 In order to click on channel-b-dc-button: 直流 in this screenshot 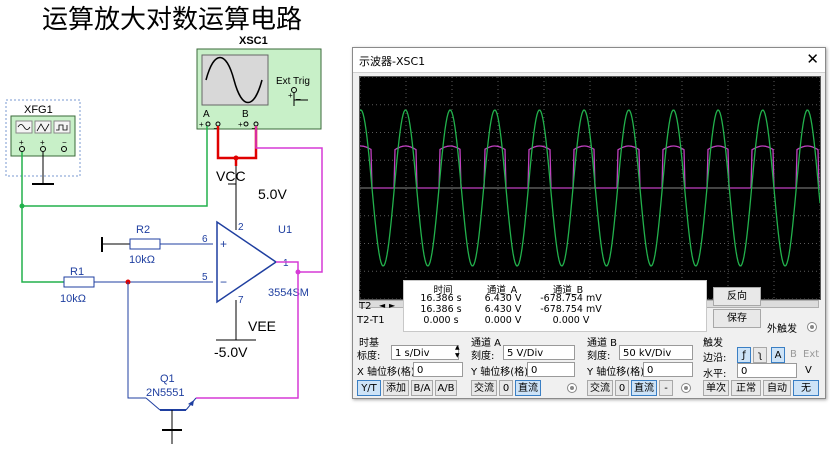, I will do `click(644, 388)`.